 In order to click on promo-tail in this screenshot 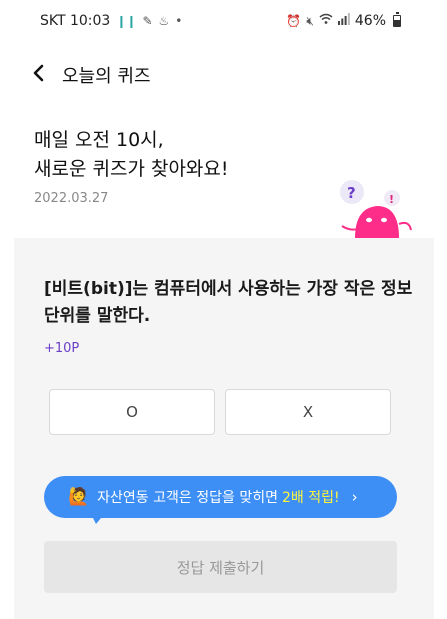, I will do `click(98, 518)`.